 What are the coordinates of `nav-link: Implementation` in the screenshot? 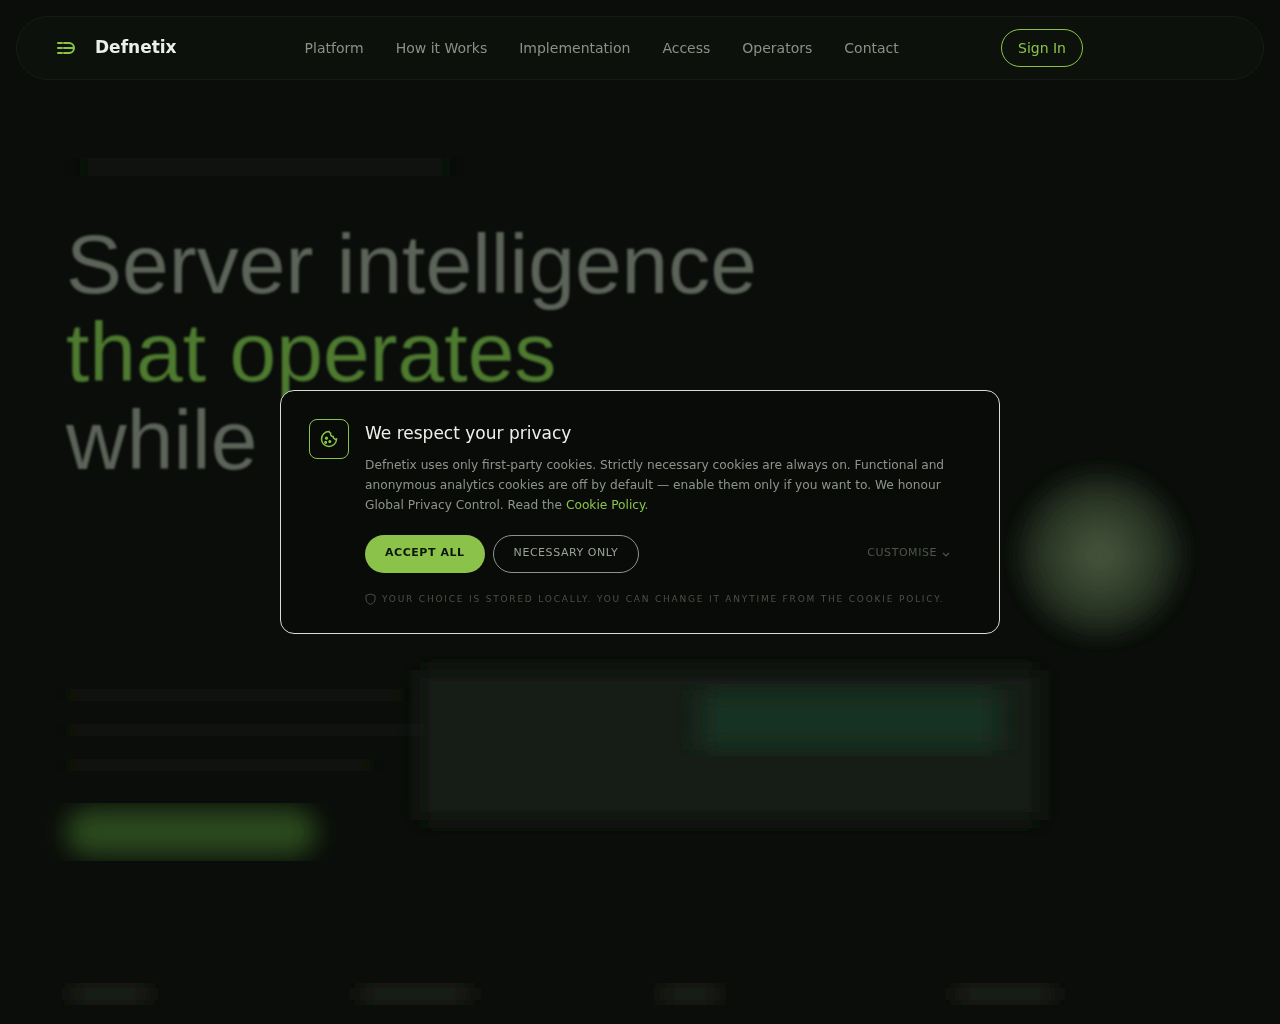 It's located at (575, 48).